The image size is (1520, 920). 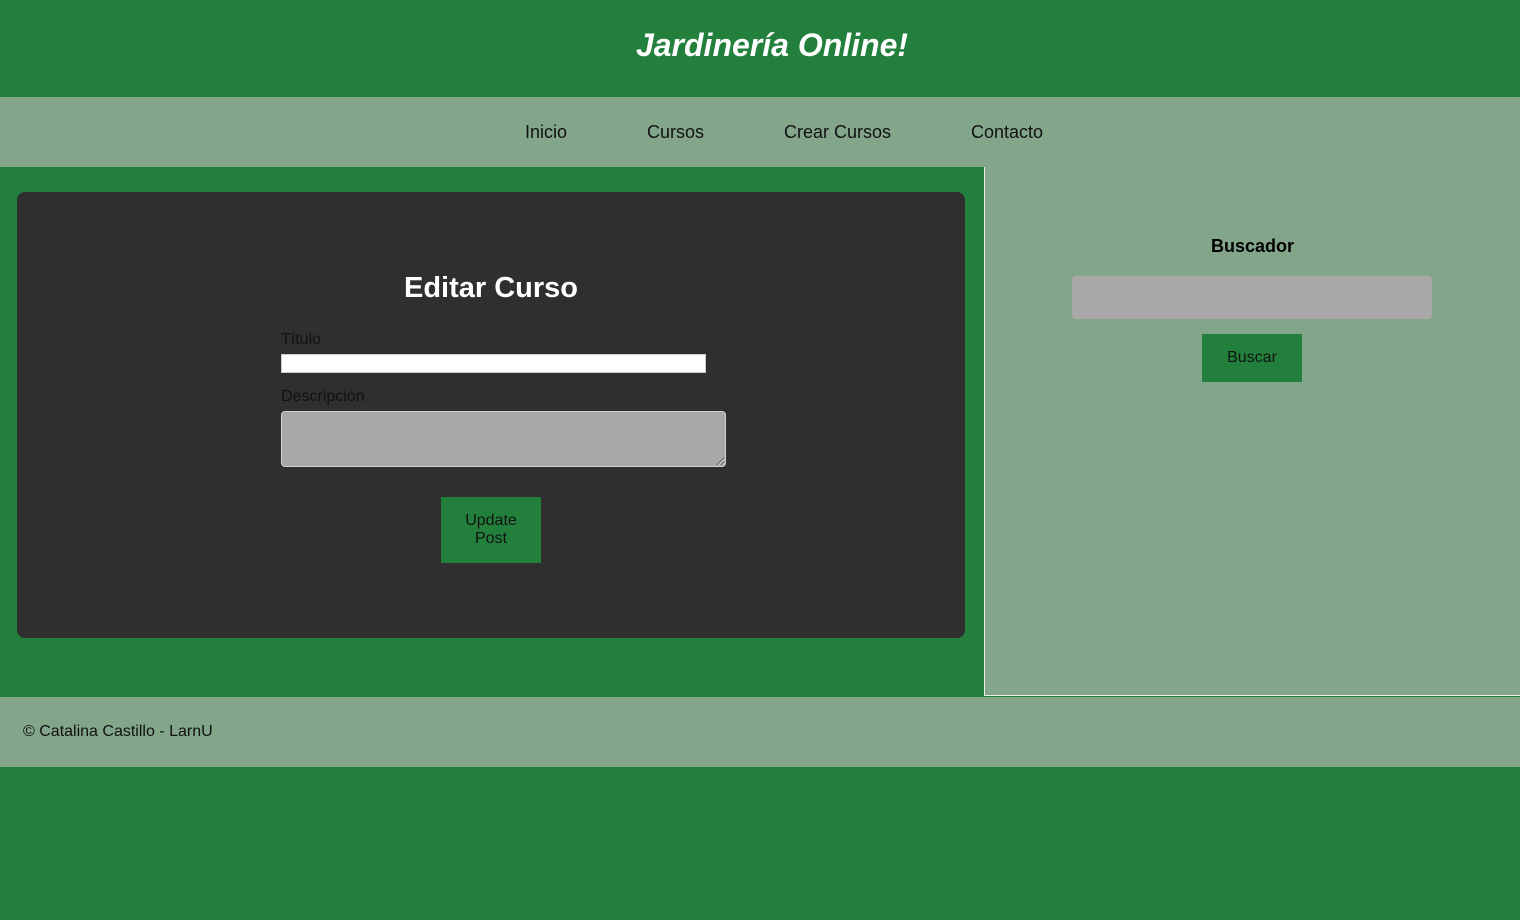 What do you see at coordinates (301, 339) in the screenshot?
I see `titulo-label: Título` at bounding box center [301, 339].